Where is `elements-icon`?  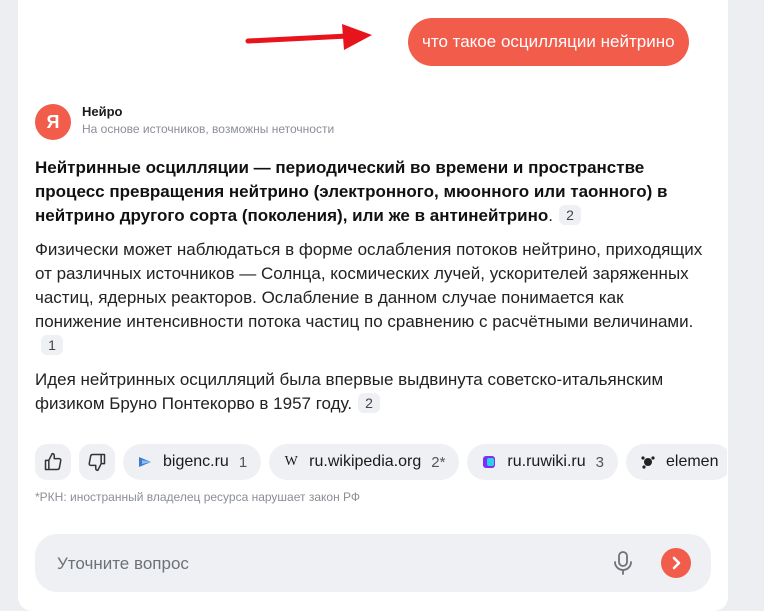
elements-icon is located at coordinates (648, 462).